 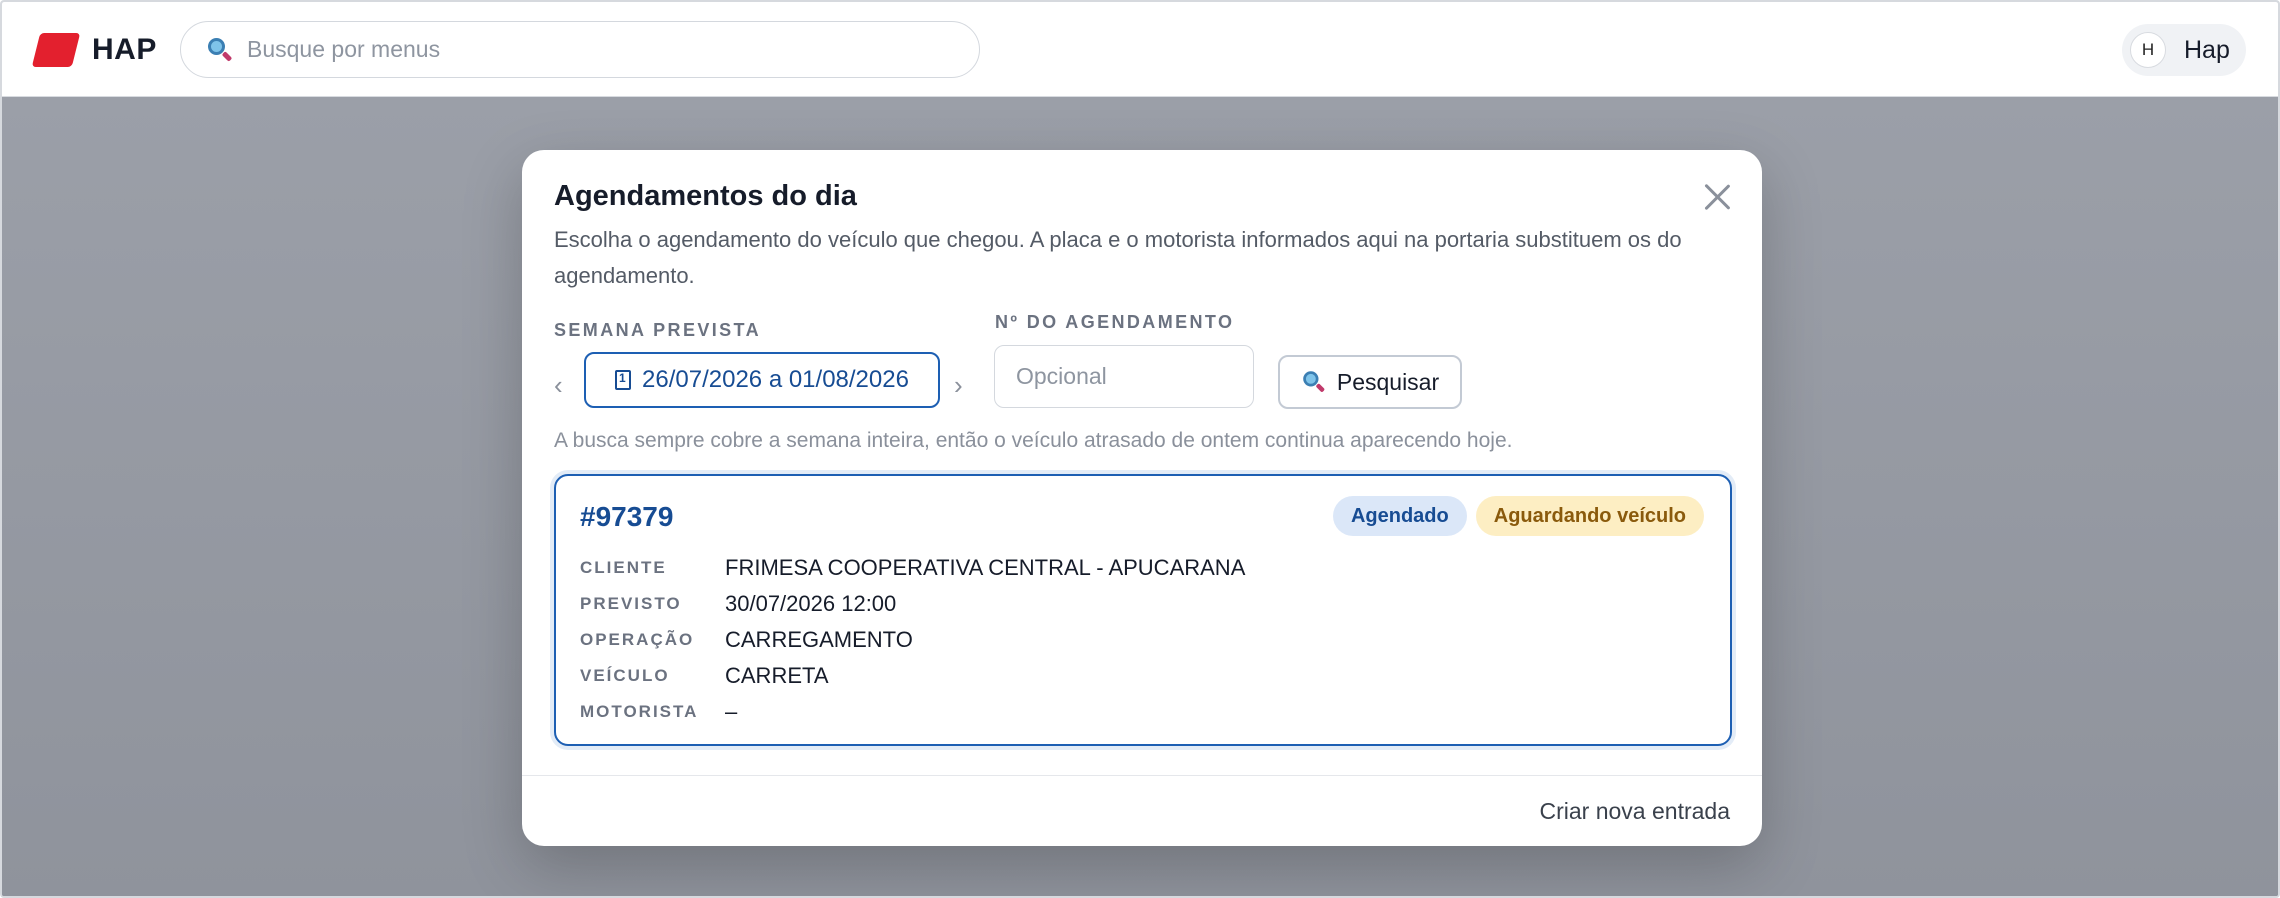 What do you see at coordinates (1124, 376) in the screenshot?
I see `schedule-number-input` at bounding box center [1124, 376].